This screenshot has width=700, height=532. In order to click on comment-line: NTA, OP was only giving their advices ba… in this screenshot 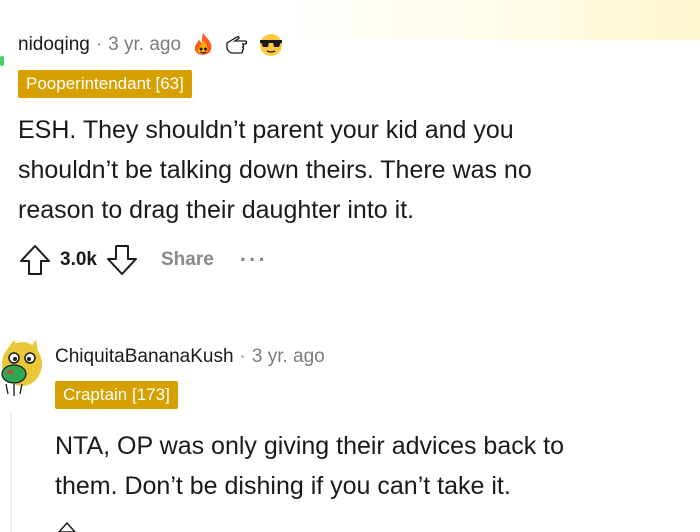, I will do `click(310, 446)`.